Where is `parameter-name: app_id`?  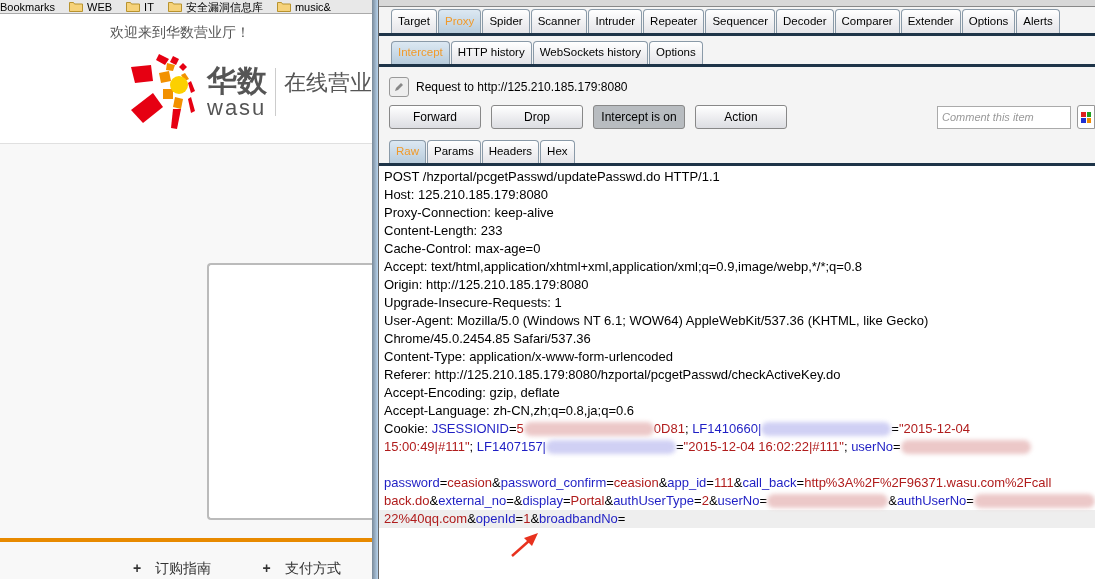 parameter-name: app_id is located at coordinates (687, 483).